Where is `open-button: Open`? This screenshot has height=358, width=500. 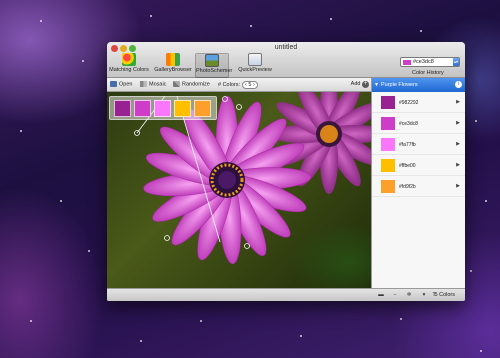
open-button: Open is located at coordinates (121, 84).